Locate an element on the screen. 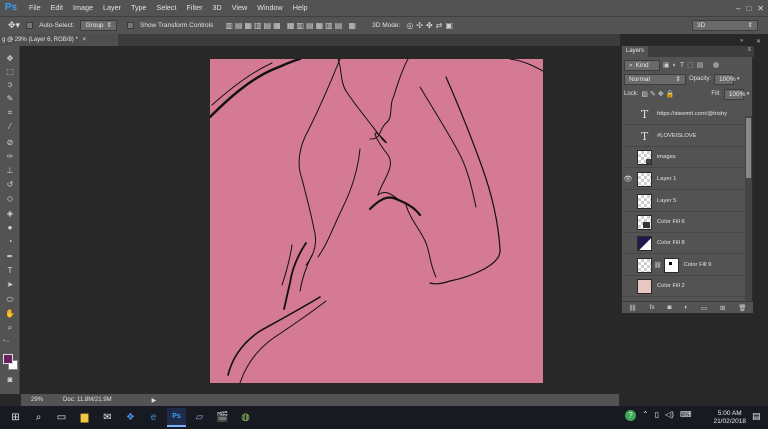 The width and height of the screenshot is (768, 429). crop-tool-icon: ⌗ is located at coordinates (10, 113).